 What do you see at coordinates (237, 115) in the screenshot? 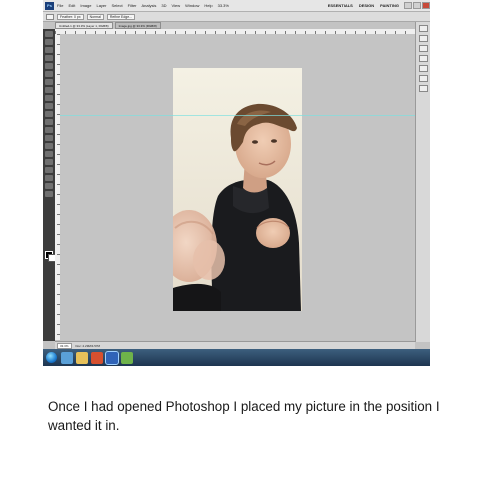
I see `guide-line` at bounding box center [237, 115].